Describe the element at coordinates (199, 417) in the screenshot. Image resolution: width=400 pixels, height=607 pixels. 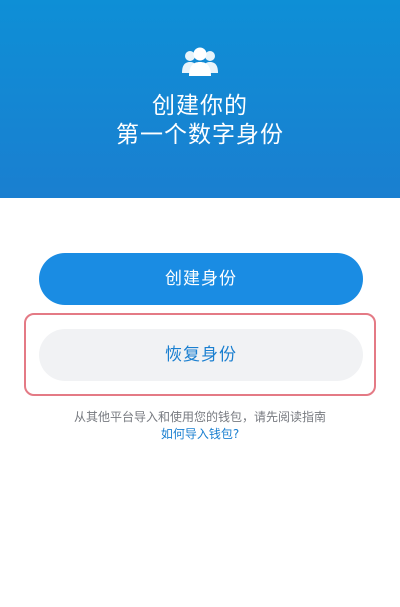
I see `import-hint-text: 从其他平台导入和使用您的钱包，请先阅读指南` at that location.